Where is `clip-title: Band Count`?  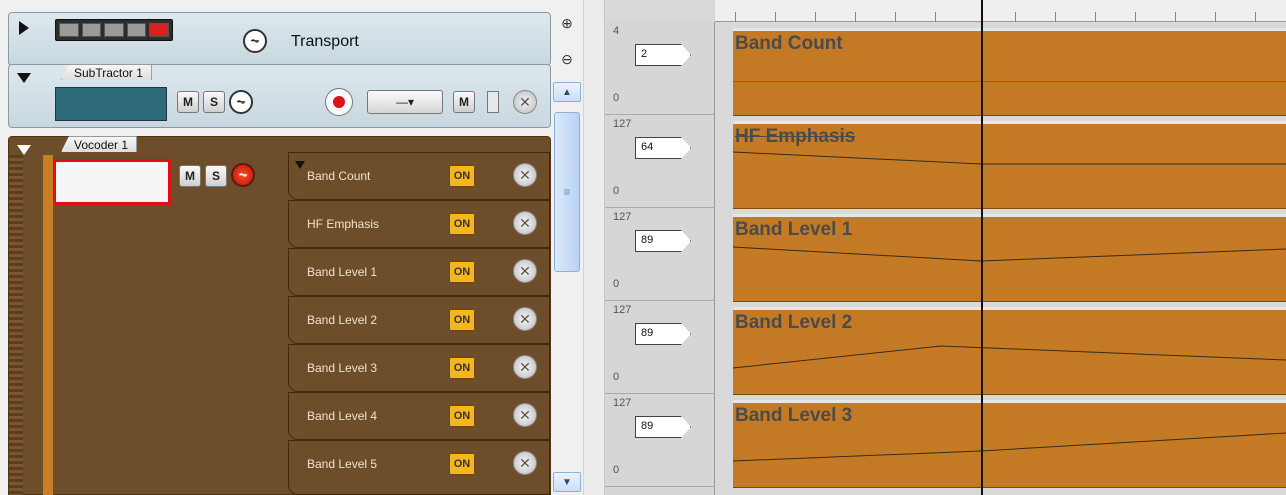
clip-title: Band Count is located at coordinates (789, 43).